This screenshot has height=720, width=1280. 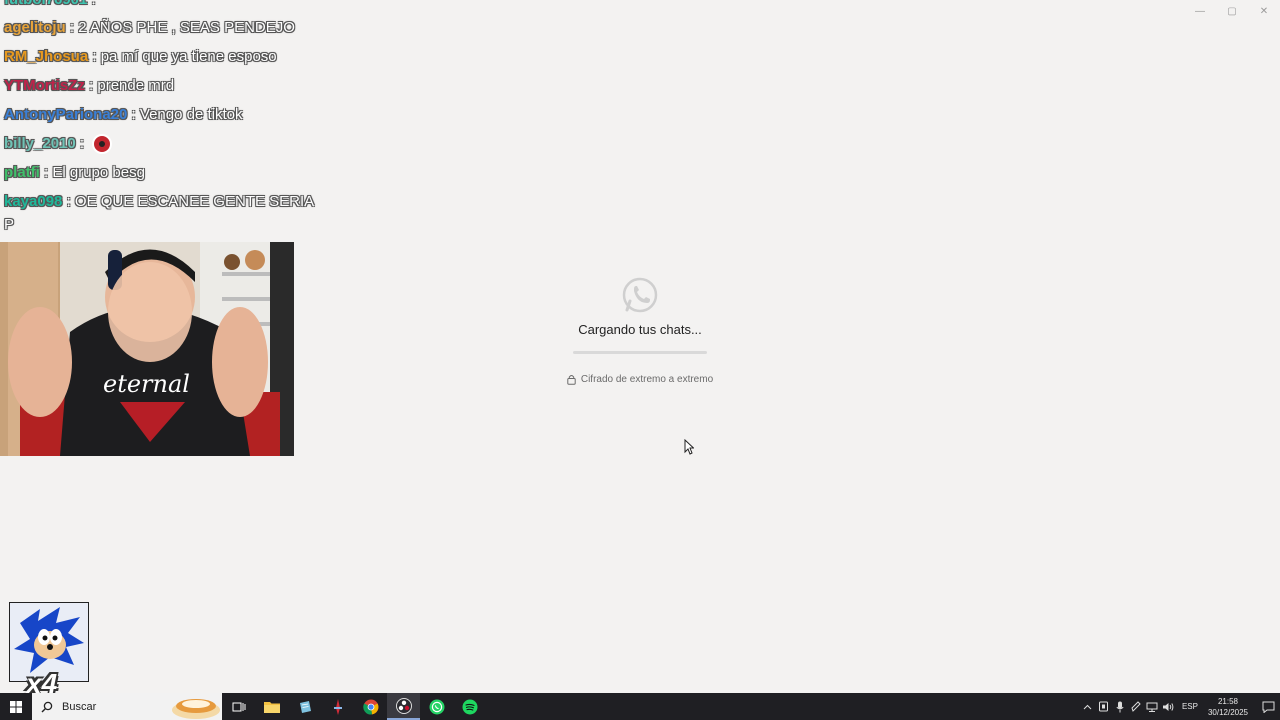 I want to click on spotify-icon, so click(x=469, y=706).